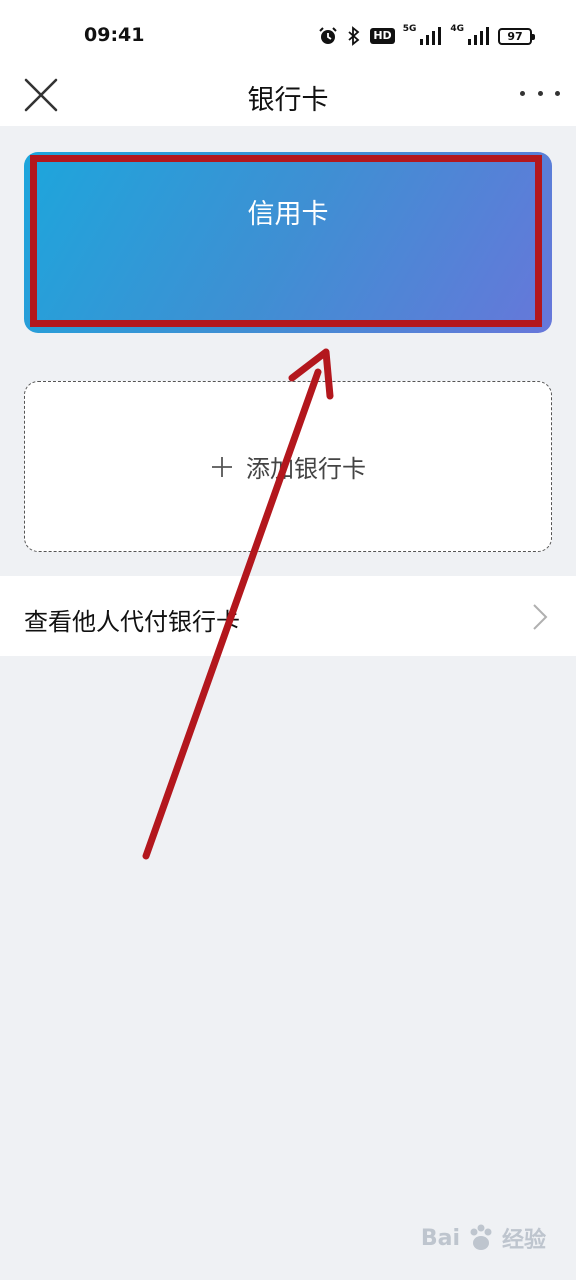  Describe the element at coordinates (288, 33) in the screenshot. I see `status-bar: 09:41 HD 5G 4G 97` at that location.